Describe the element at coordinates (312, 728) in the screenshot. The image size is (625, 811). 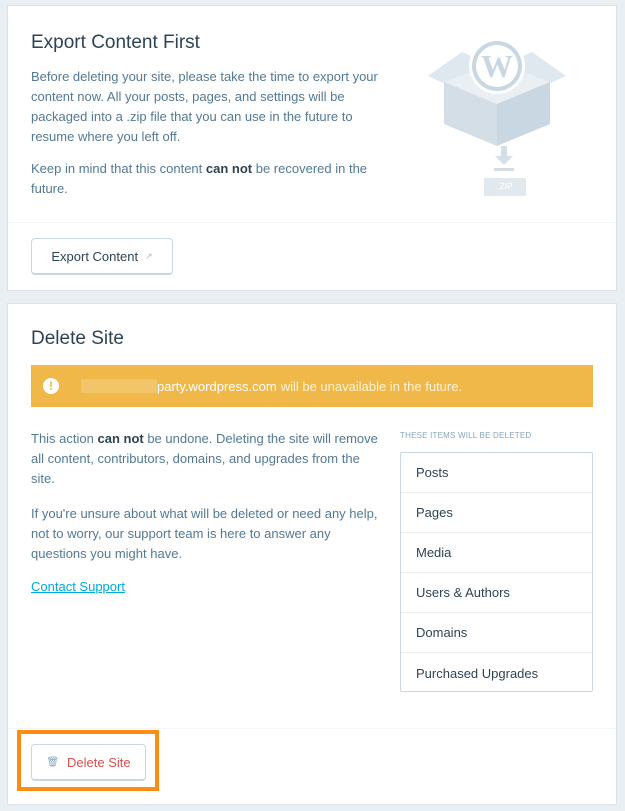
I see `delete-divider` at that location.